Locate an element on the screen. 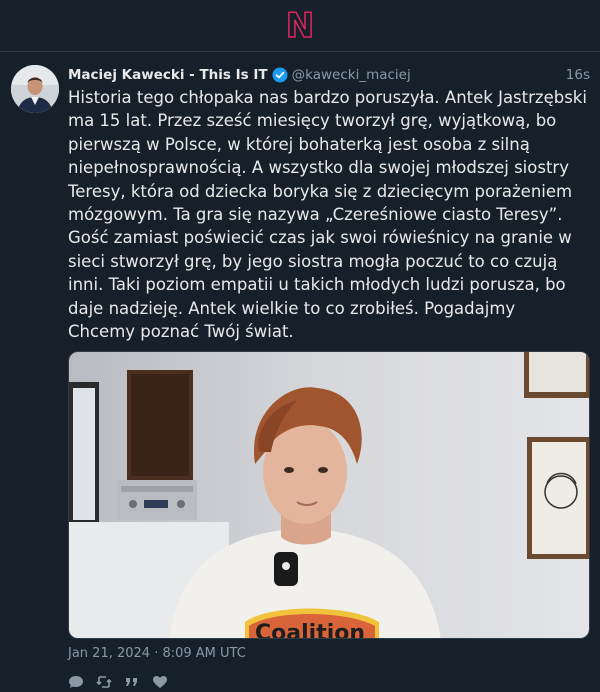 This screenshot has width=600, height=692. top-bar: N is located at coordinates (300, 26).